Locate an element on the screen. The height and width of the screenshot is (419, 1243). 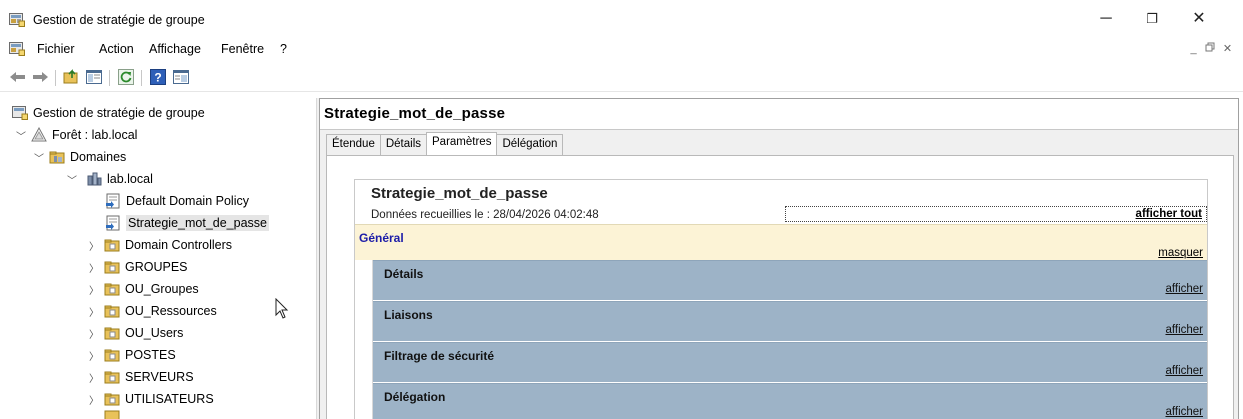
mdi-restore-button is located at coordinates (1210, 49).